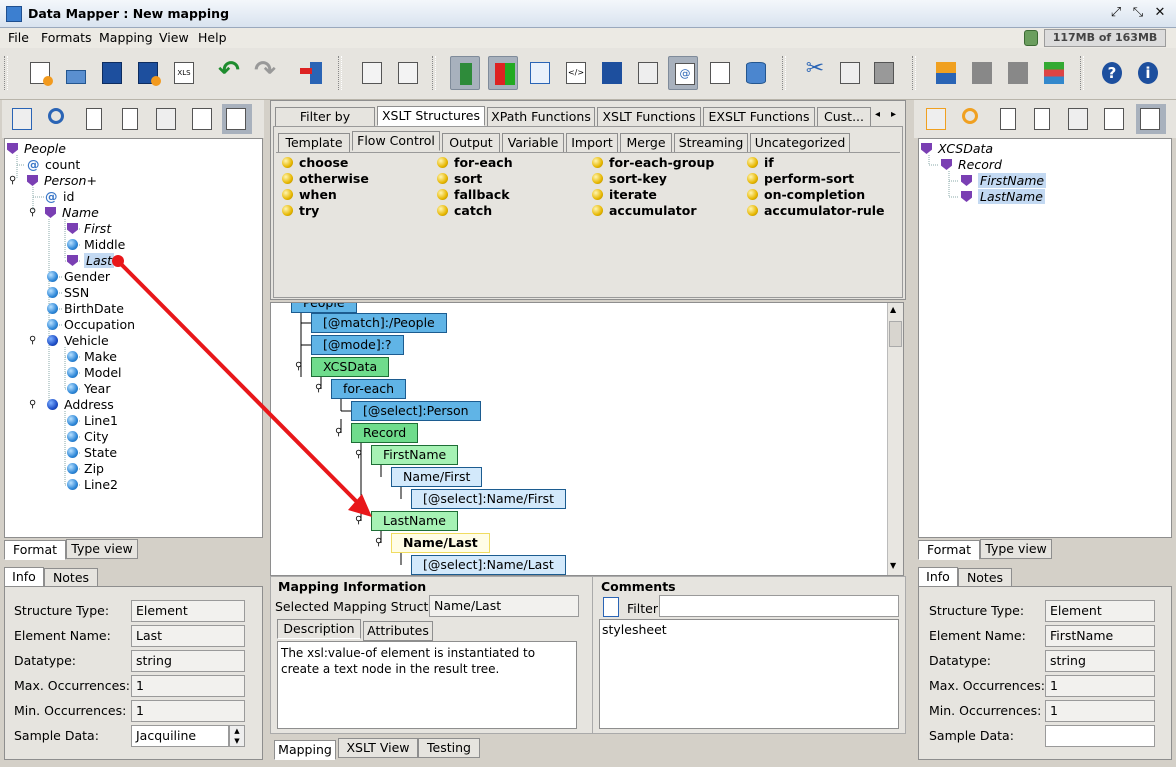 This screenshot has width=1176, height=767. What do you see at coordinates (981, 73) in the screenshot?
I see `collapse-button` at bounding box center [981, 73].